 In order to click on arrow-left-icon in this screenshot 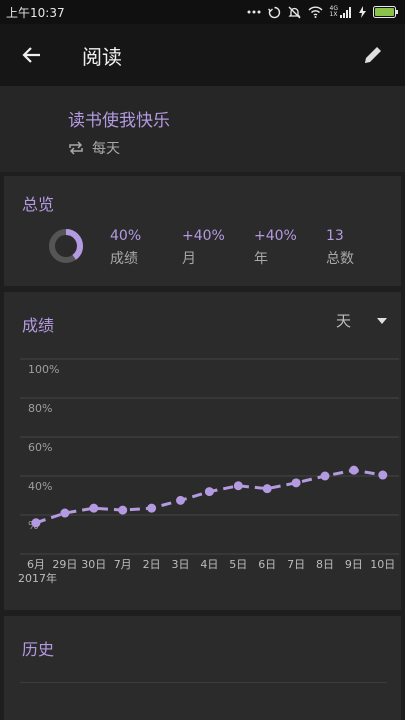, I will do `click(31, 55)`.